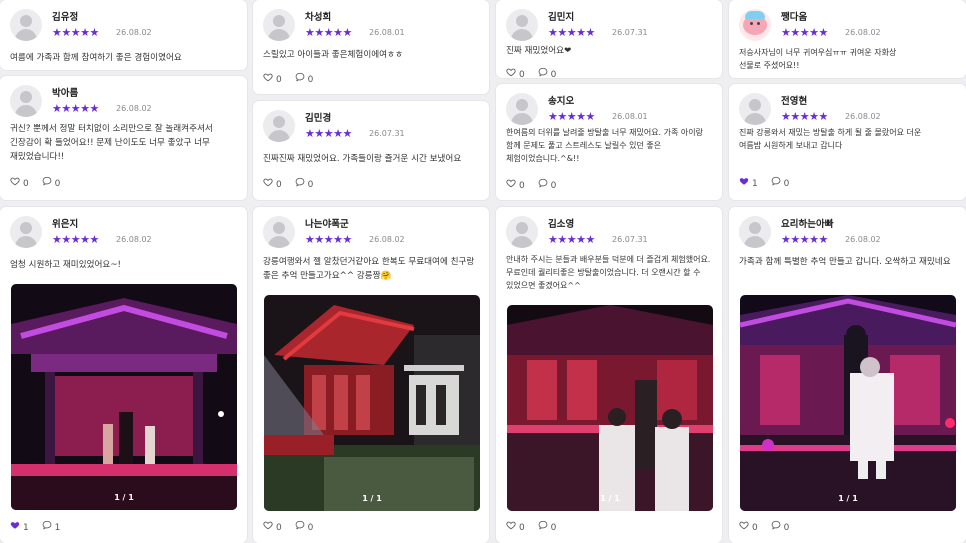 The height and width of the screenshot is (543, 966). Describe the element at coordinates (845, 262) in the screenshot. I see `review-text: 가족과 함께 특별한 추억 만들고 갑니다. 오싹하고 재밌네요` at that location.